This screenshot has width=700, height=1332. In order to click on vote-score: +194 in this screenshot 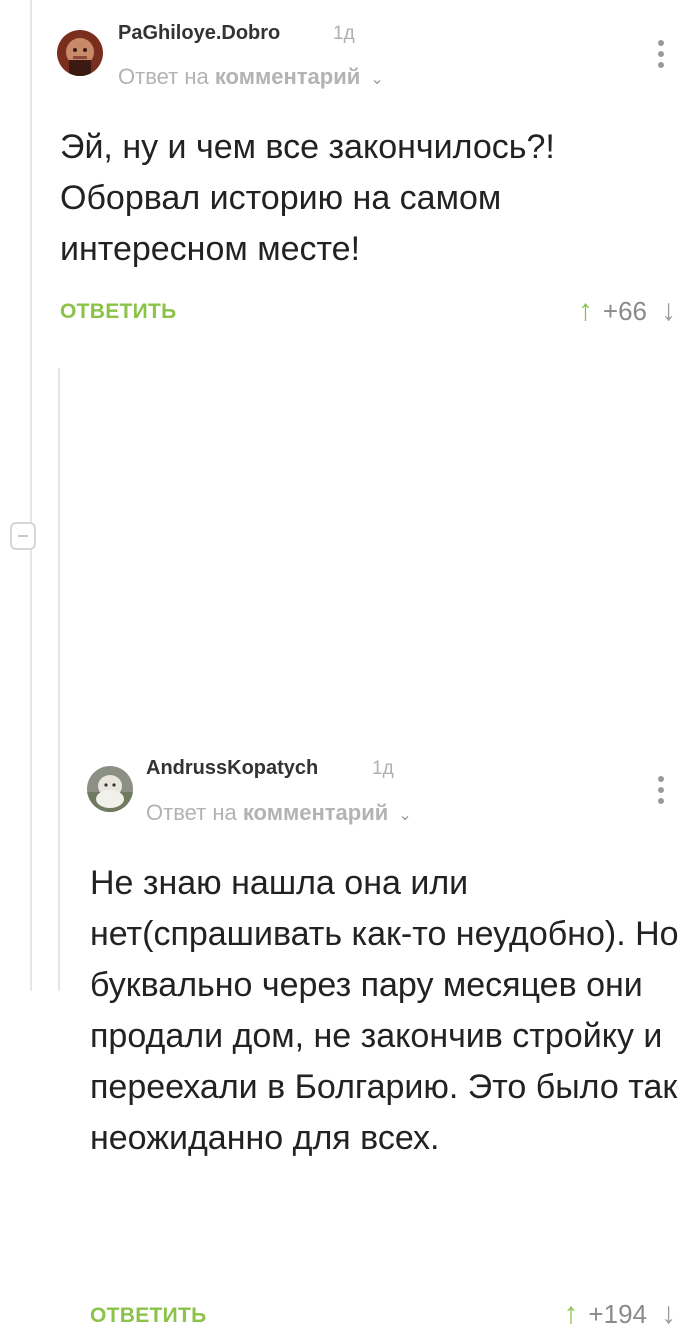, I will do `click(617, 1314)`.